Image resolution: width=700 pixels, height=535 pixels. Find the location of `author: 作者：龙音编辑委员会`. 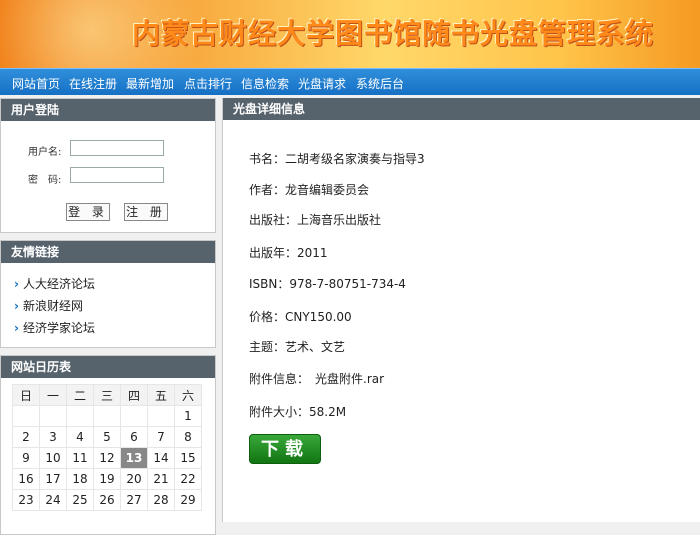

author: 作者：龙音编辑委员会 is located at coordinates (309, 190).